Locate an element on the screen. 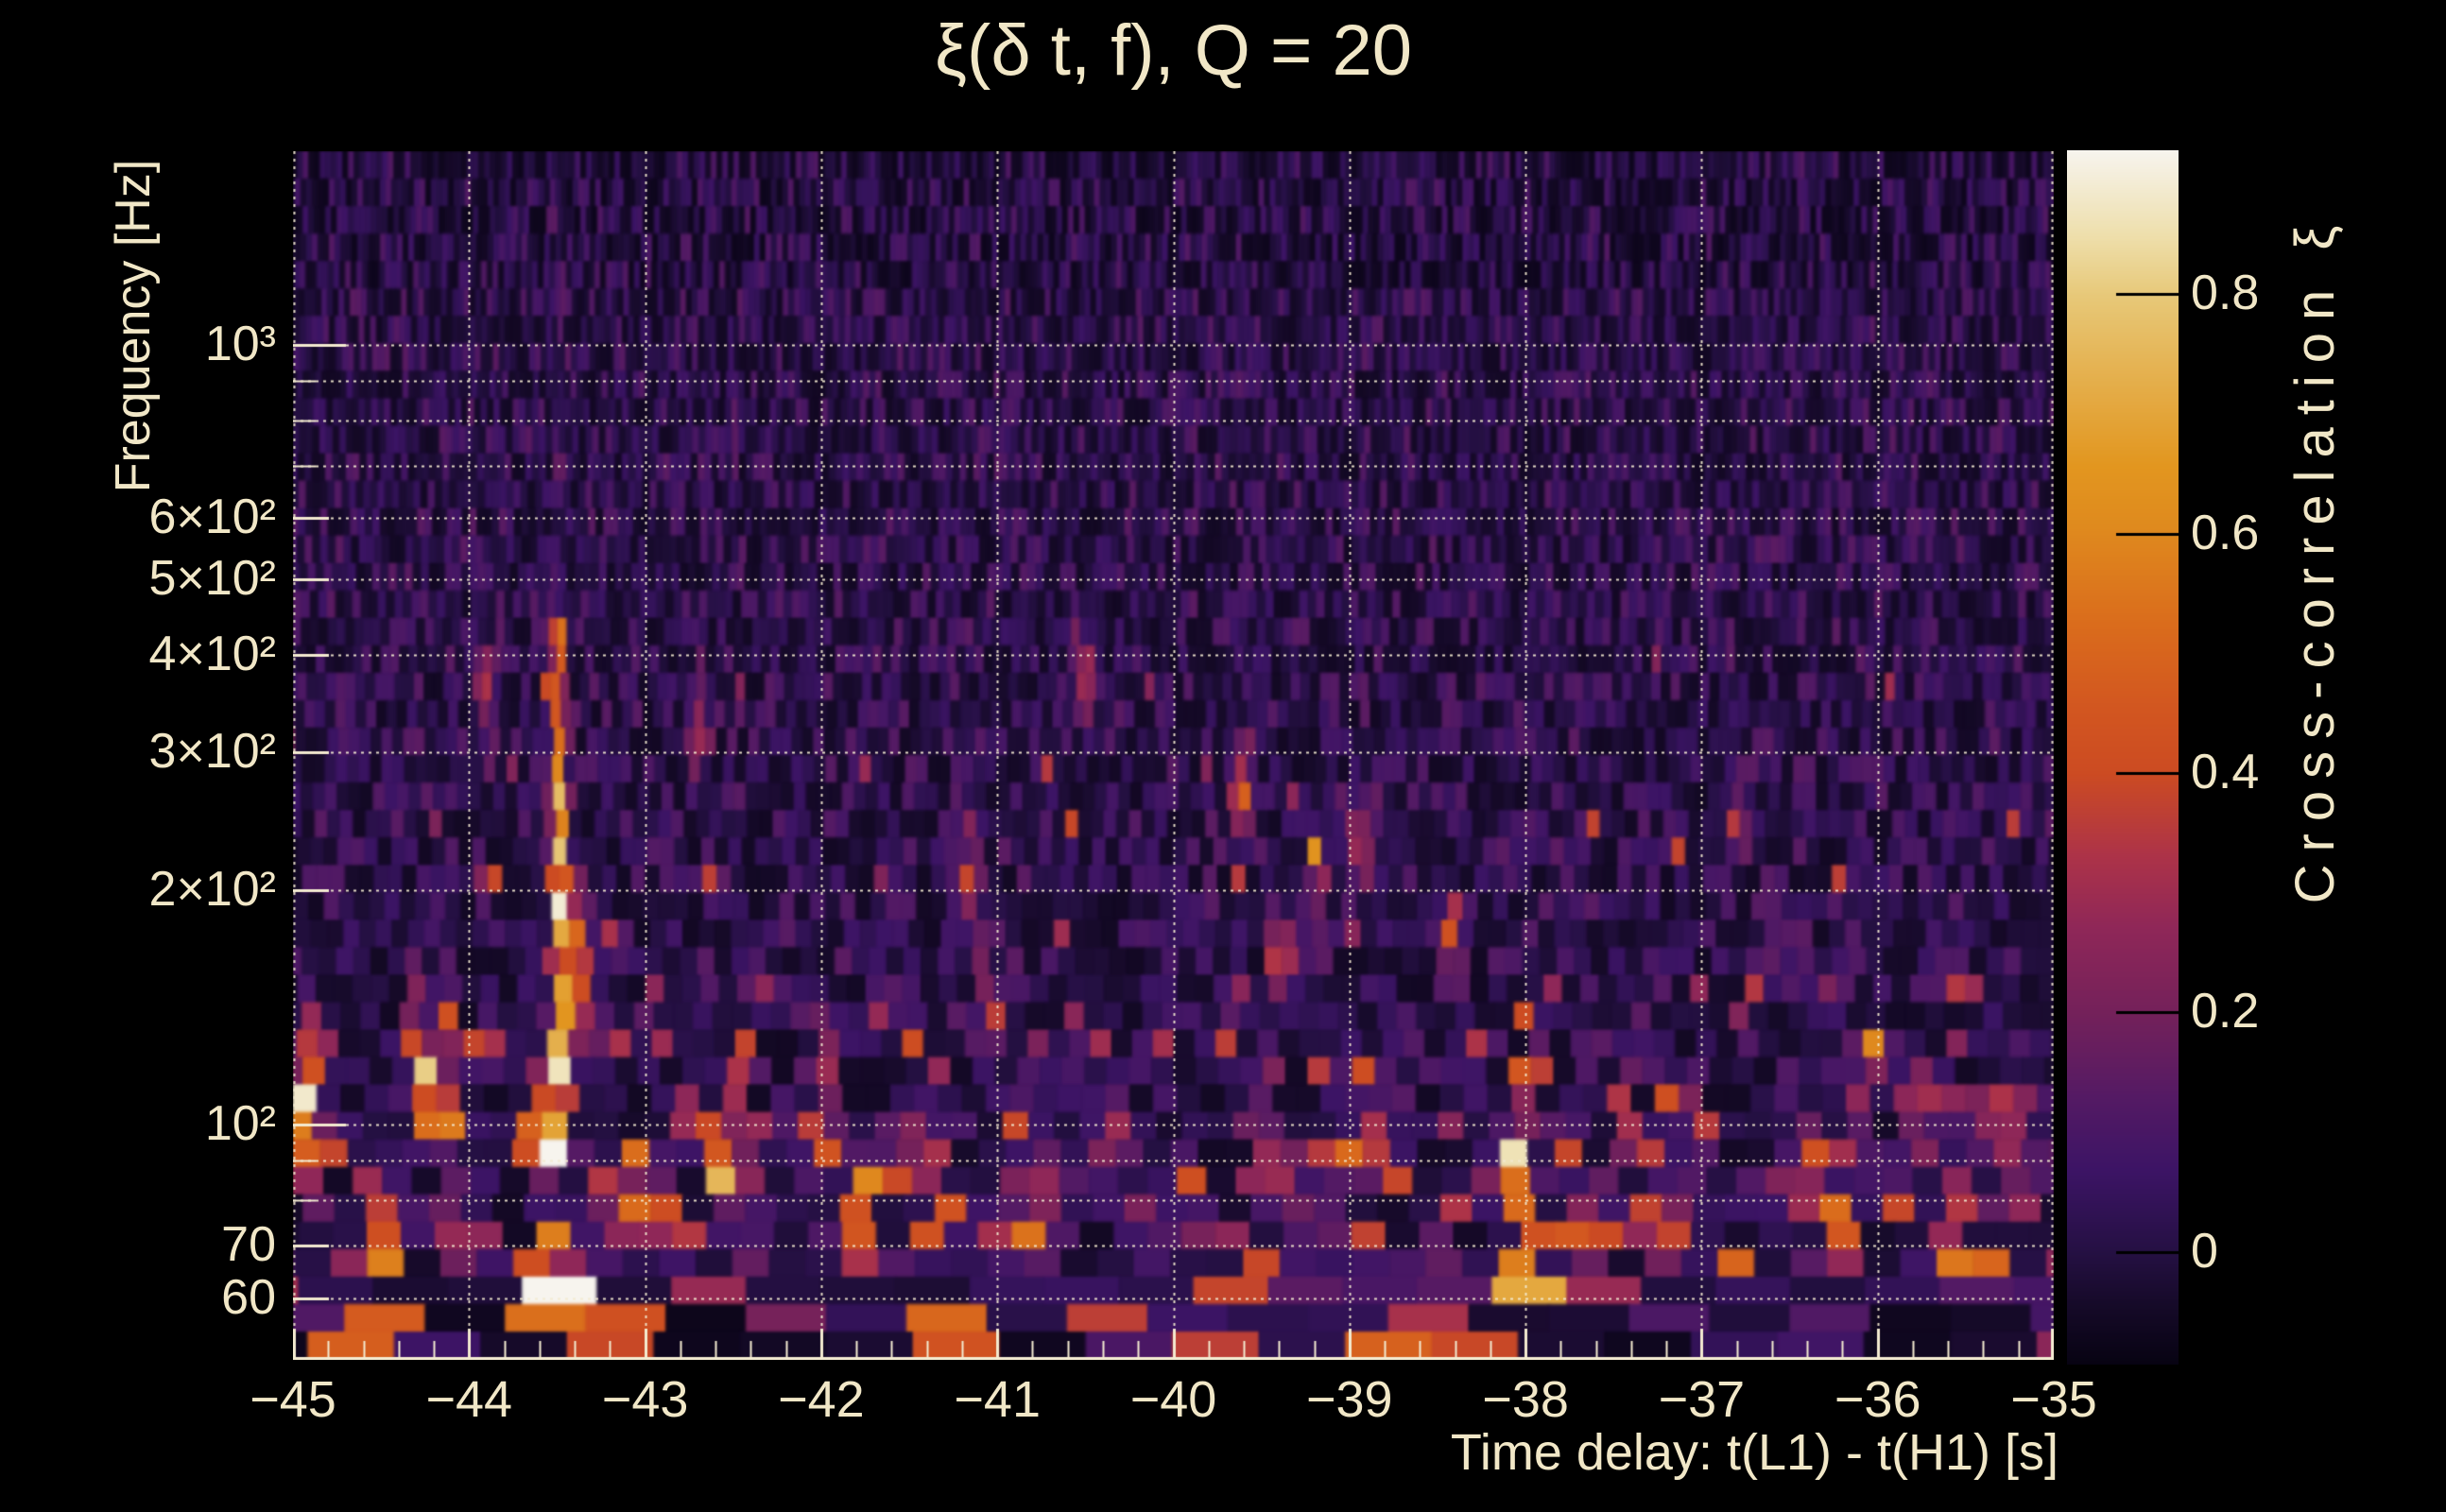 This screenshot has width=2446, height=1512. chart-title: ξ(δ t, f), Q = 20 is located at coordinates (1173, 50).